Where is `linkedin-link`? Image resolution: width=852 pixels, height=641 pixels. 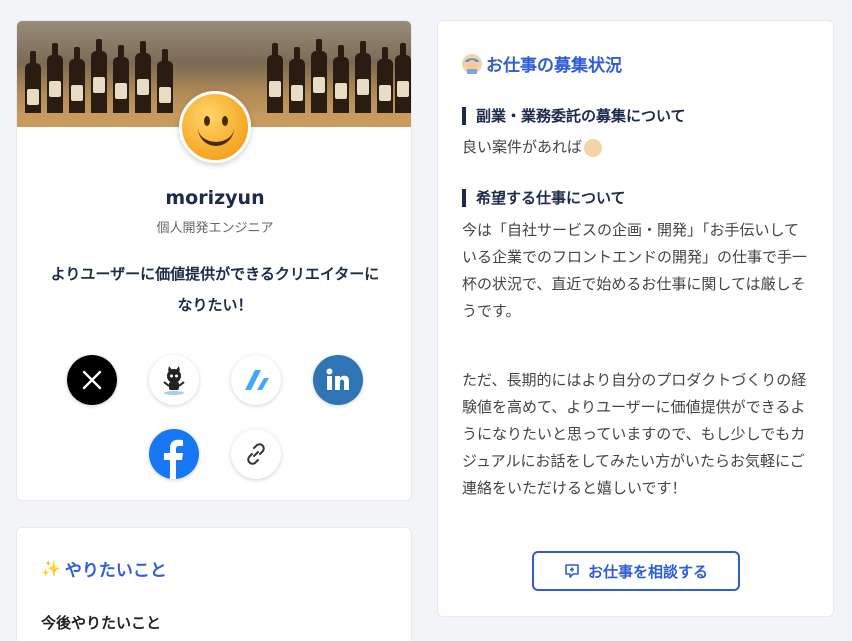
linkedin-link is located at coordinates (338, 380).